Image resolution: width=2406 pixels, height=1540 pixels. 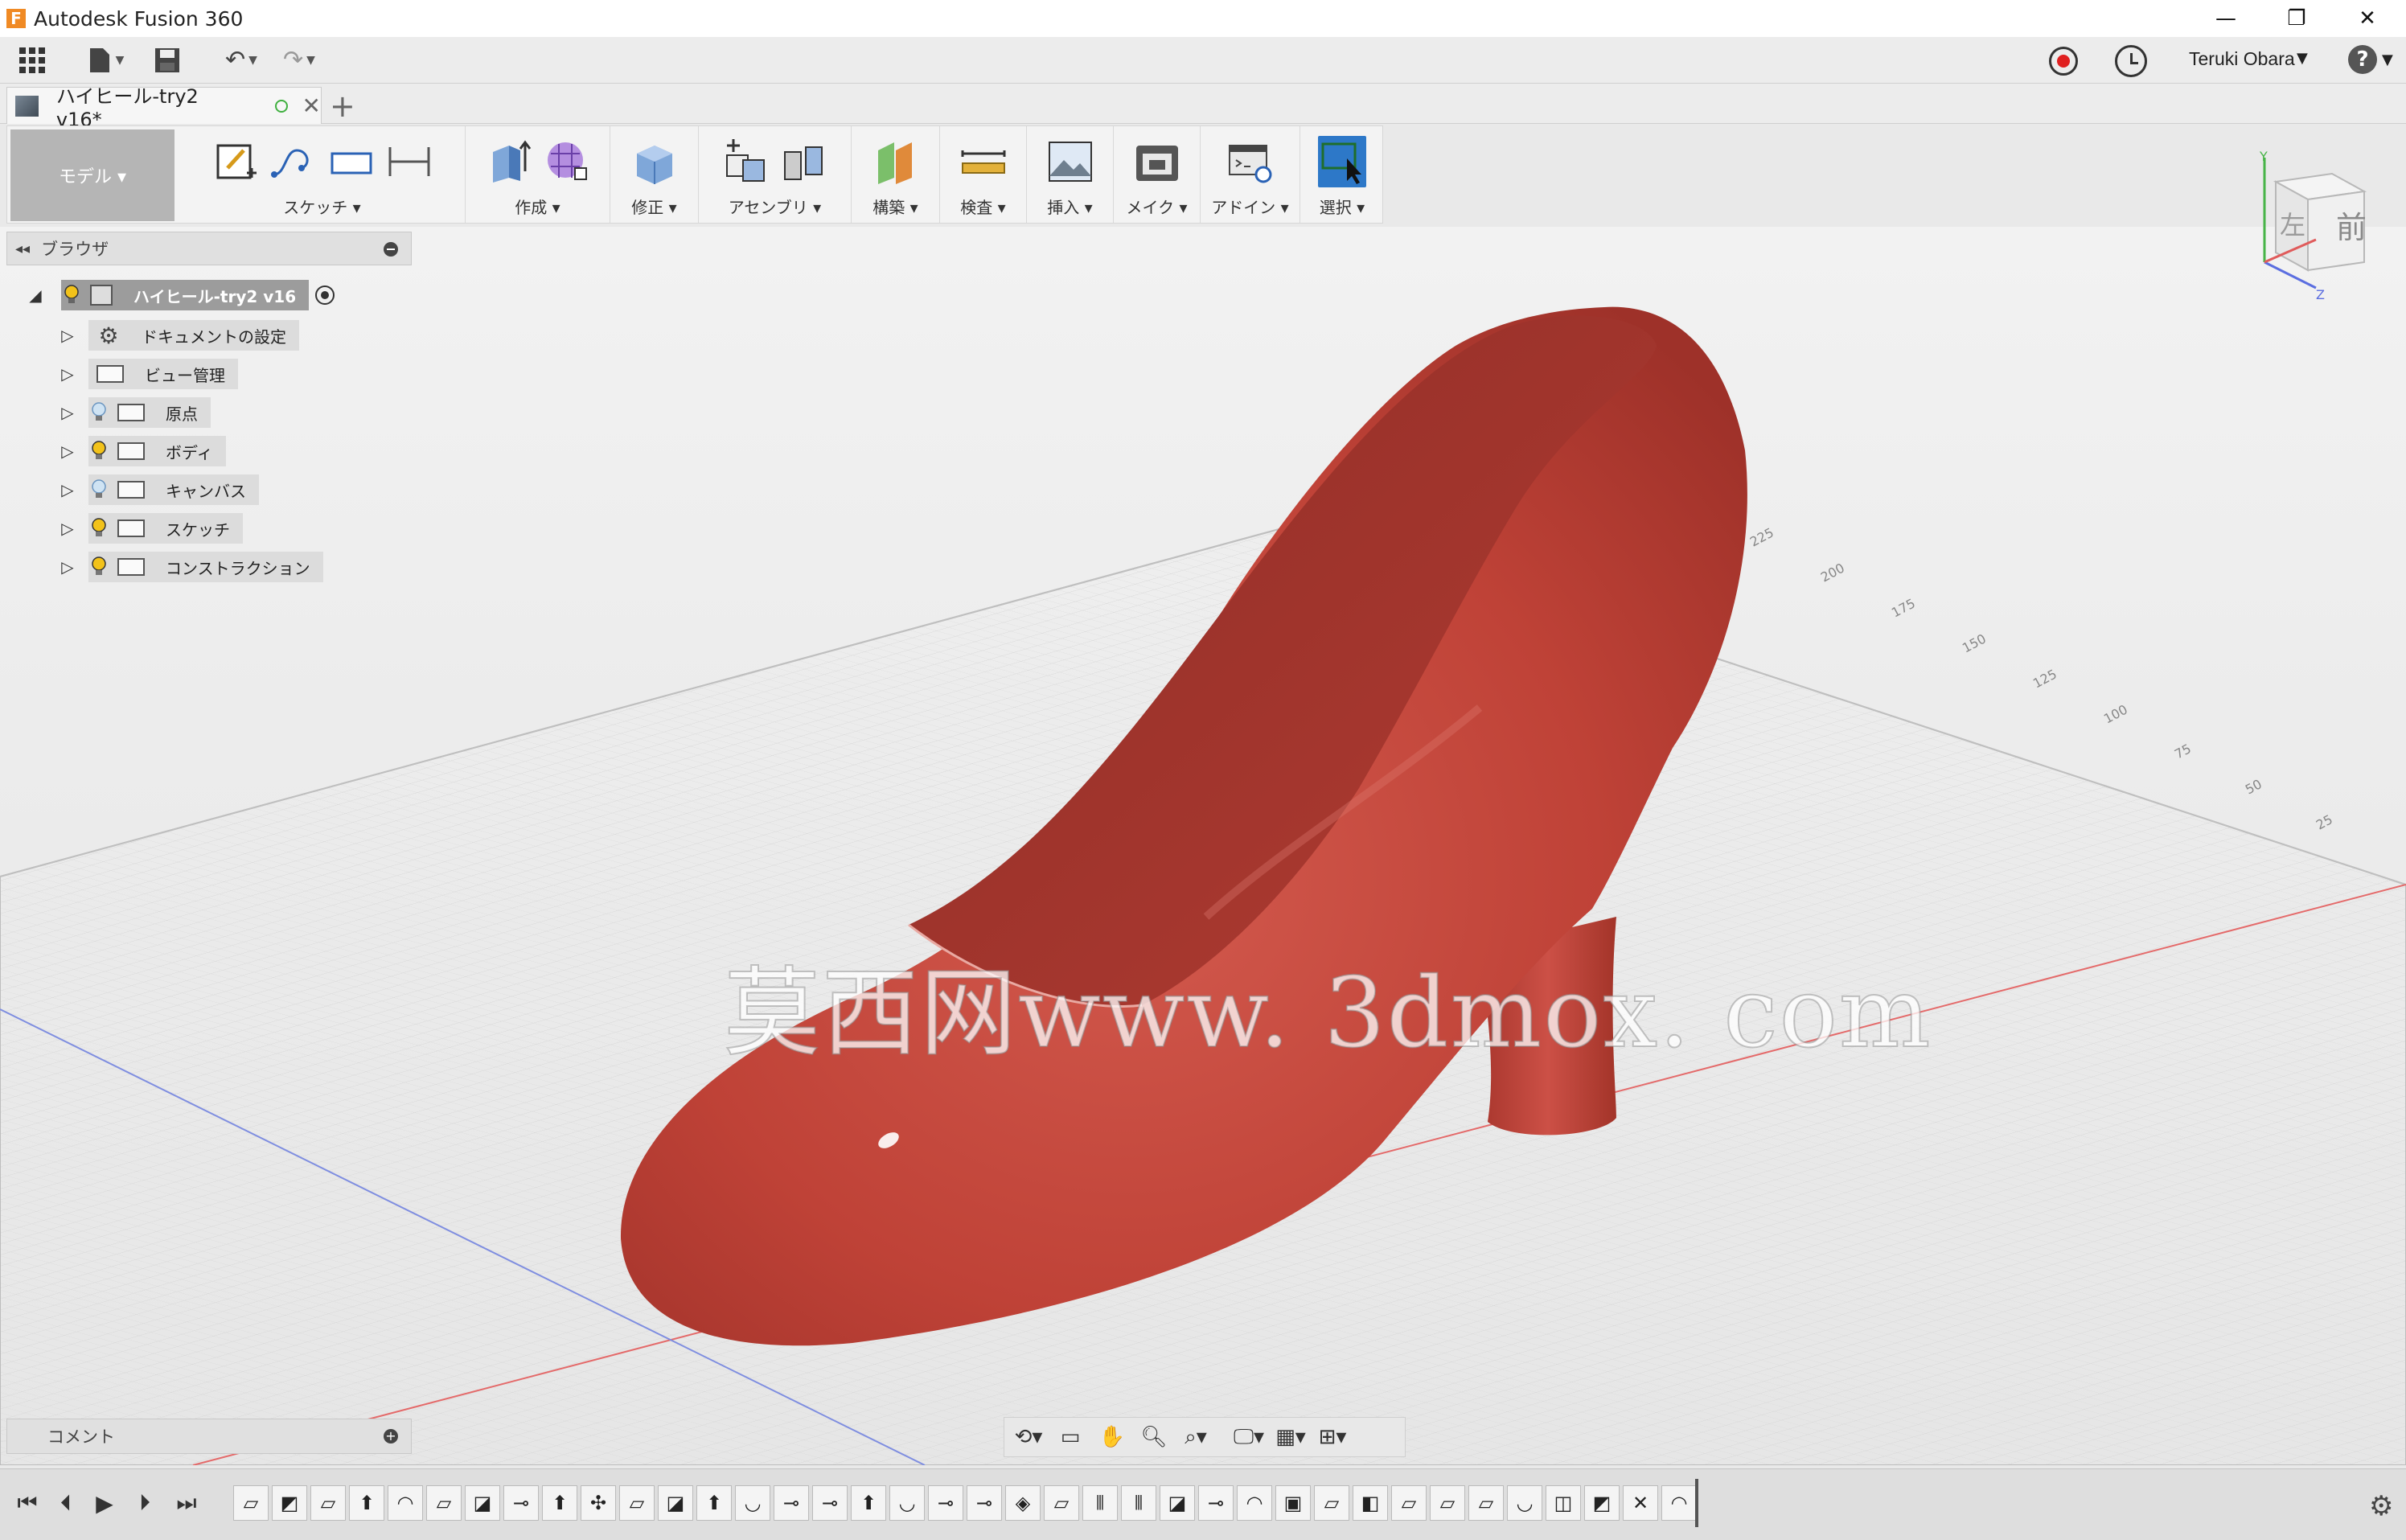 I want to click on restore-button: ❐, so click(x=2296, y=18).